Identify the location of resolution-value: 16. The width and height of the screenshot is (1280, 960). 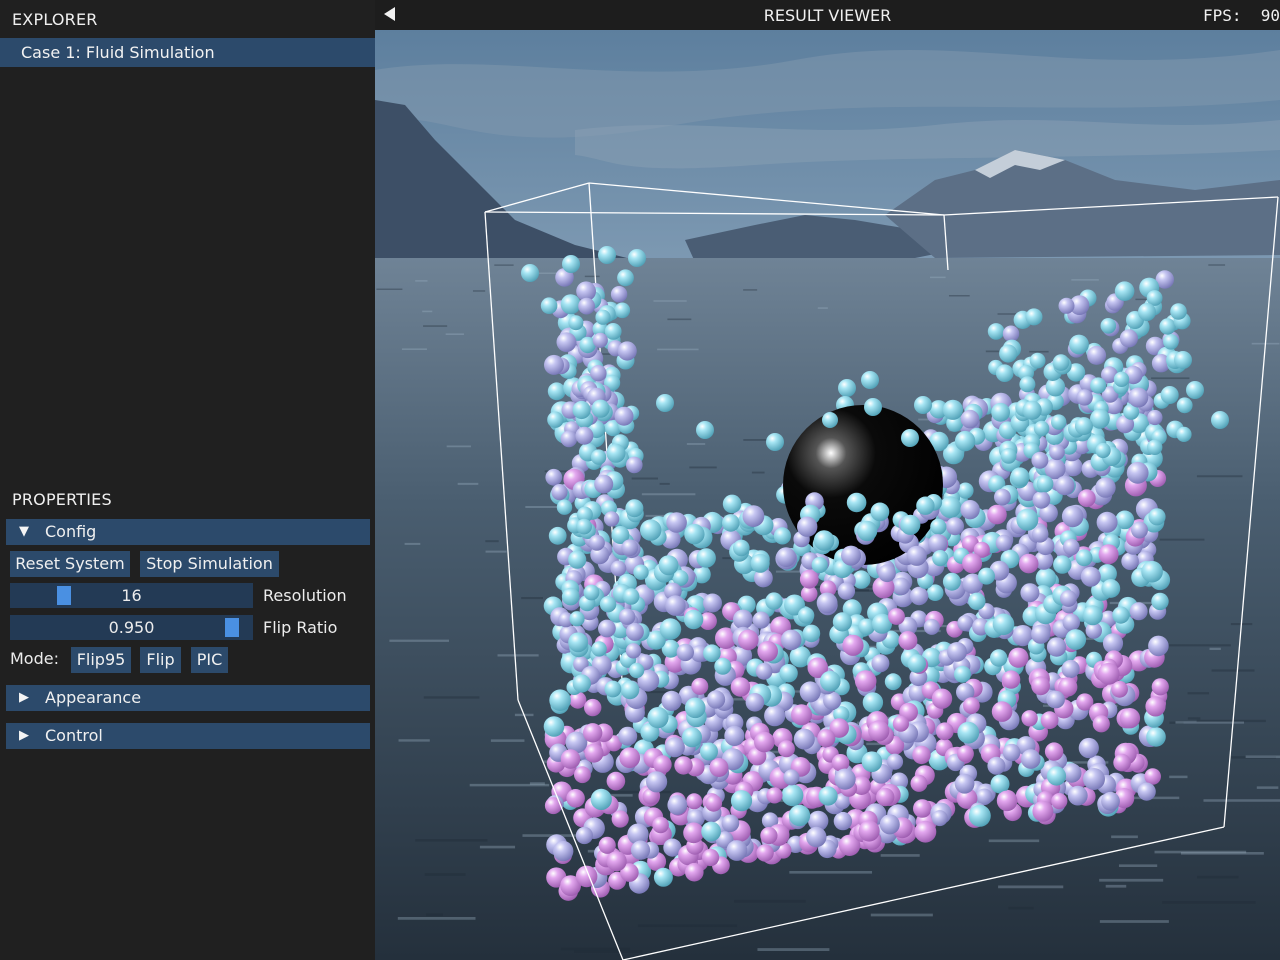
(131, 595).